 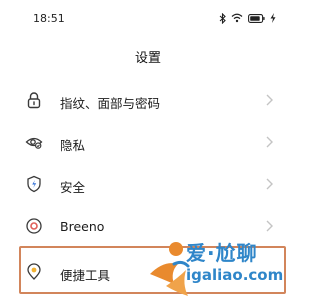 I want to click on bluetooth-icon, so click(x=222, y=18).